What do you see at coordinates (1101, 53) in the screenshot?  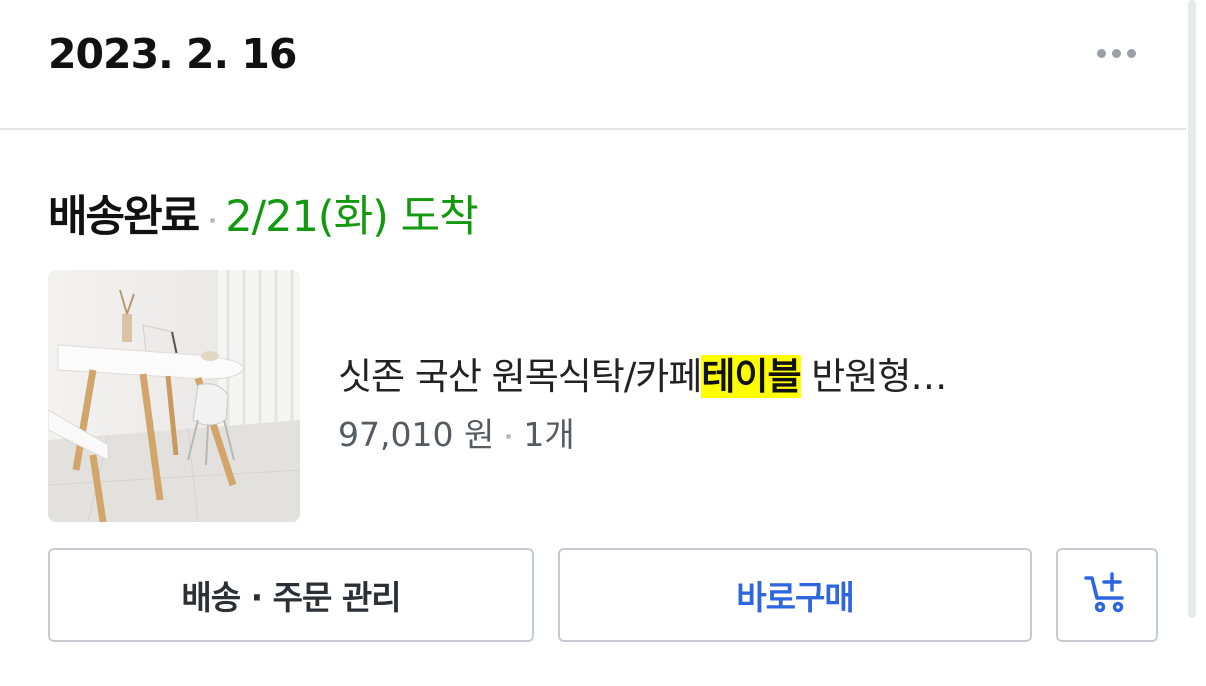 I see `more-horizontal-icon` at bounding box center [1101, 53].